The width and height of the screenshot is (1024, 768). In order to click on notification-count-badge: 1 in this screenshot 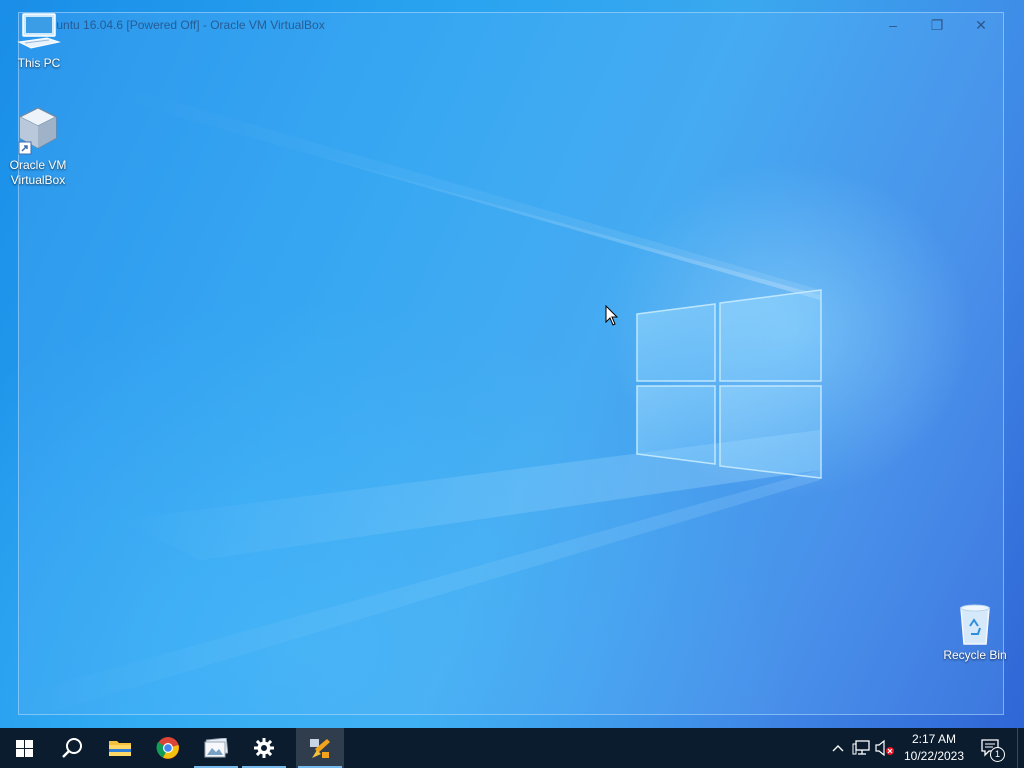, I will do `click(997, 754)`.